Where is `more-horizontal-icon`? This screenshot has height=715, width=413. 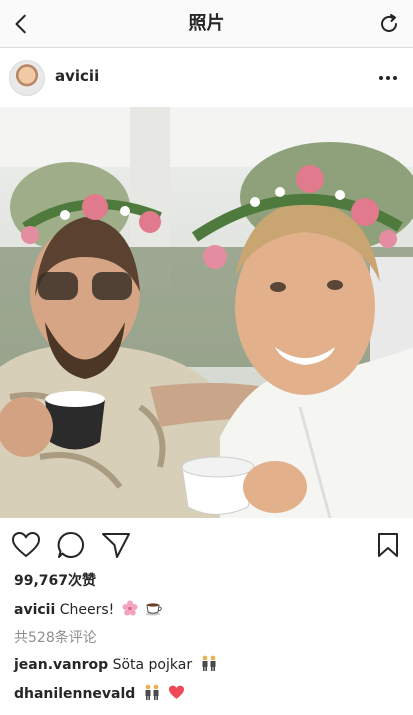 more-horizontal-icon is located at coordinates (388, 78).